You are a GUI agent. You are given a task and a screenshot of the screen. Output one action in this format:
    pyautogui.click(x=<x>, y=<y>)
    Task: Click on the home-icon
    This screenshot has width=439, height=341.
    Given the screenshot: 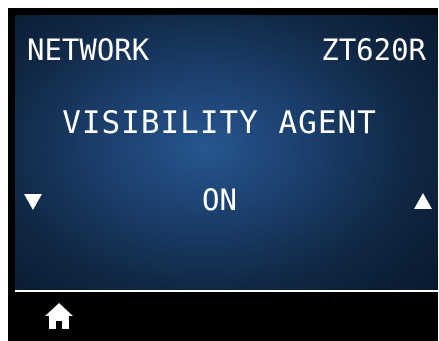 What is the action you would take?
    pyautogui.click(x=59, y=316)
    